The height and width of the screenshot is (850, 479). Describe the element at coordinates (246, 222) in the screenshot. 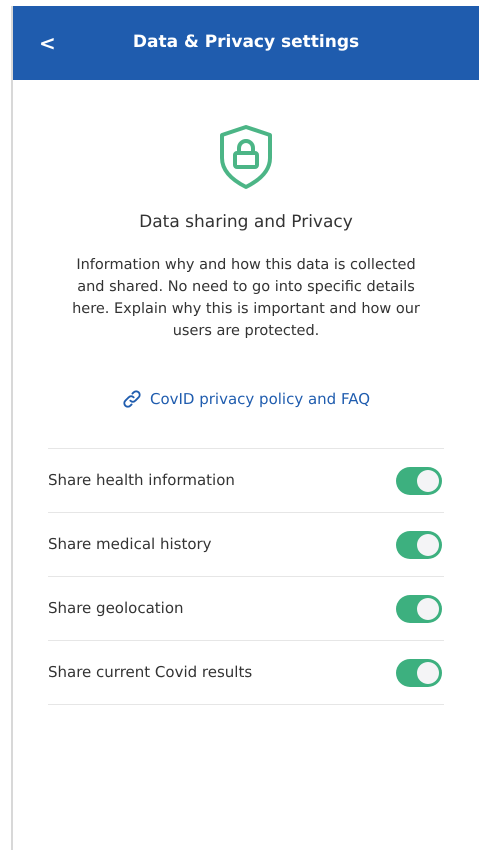

I see `section-title: Data sharing and Privacy` at that location.